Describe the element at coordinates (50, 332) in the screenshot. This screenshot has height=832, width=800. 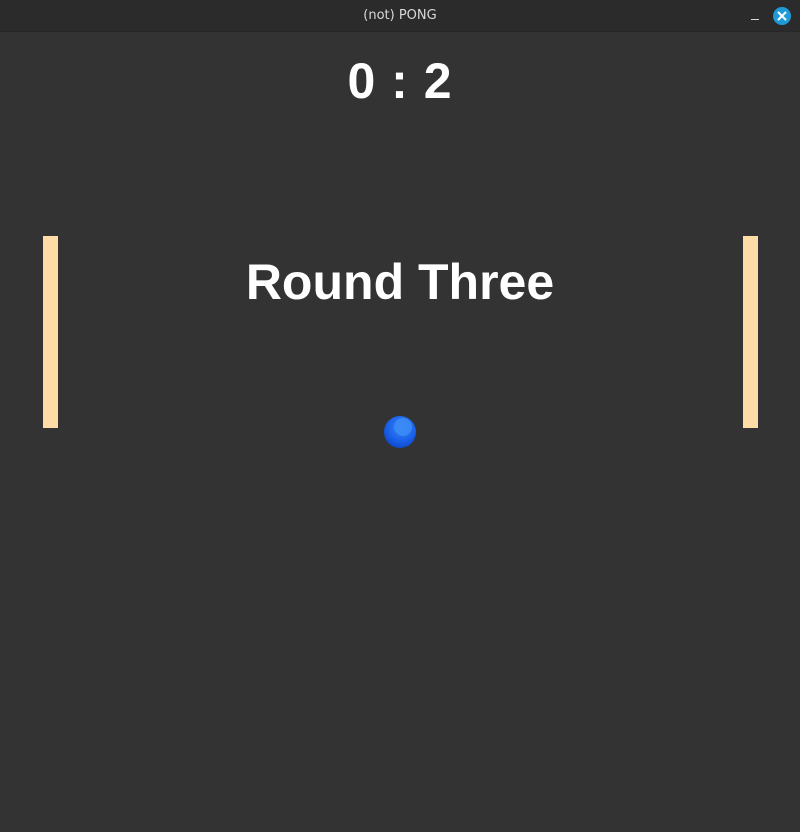
I see `left-paddle` at that location.